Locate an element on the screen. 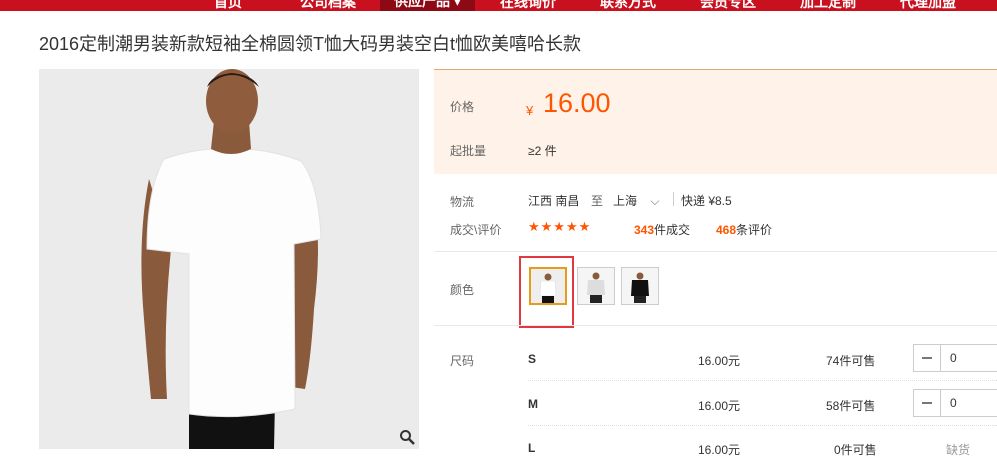  ship-from: 江西 南昌 is located at coordinates (554, 201).